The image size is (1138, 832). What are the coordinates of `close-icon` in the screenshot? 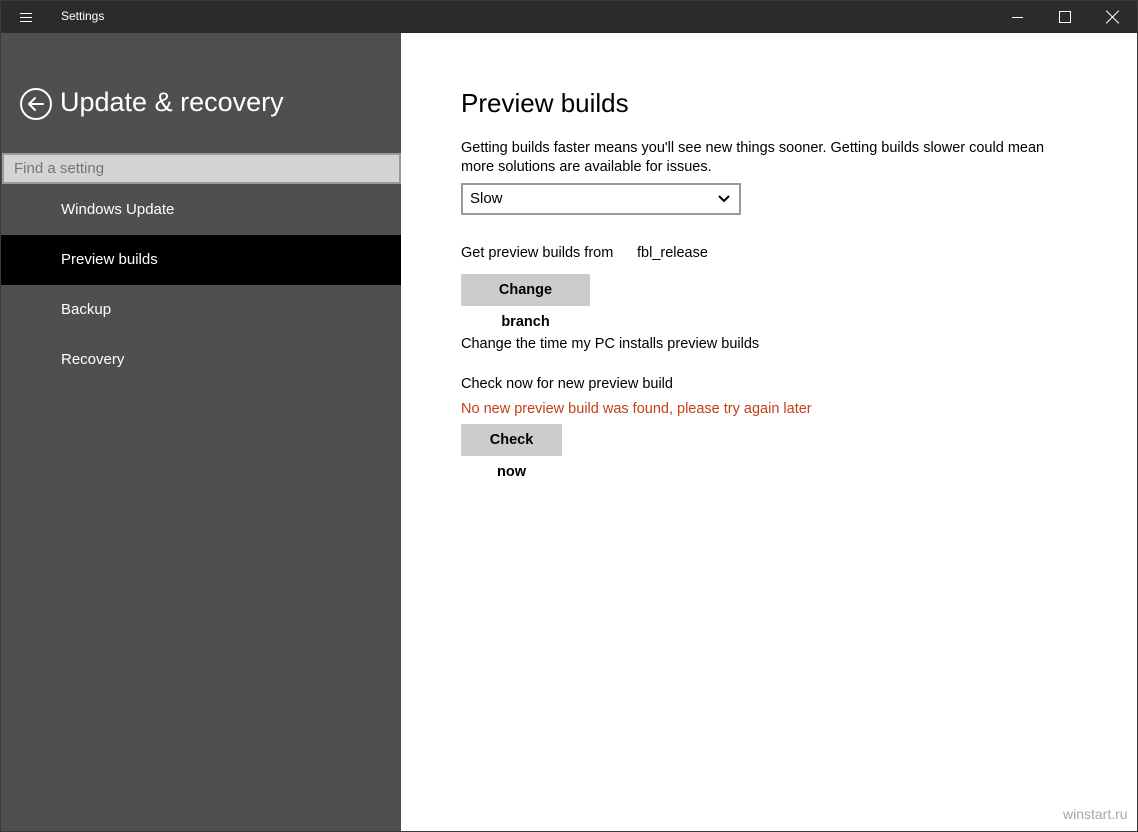 It's located at (1113, 17).